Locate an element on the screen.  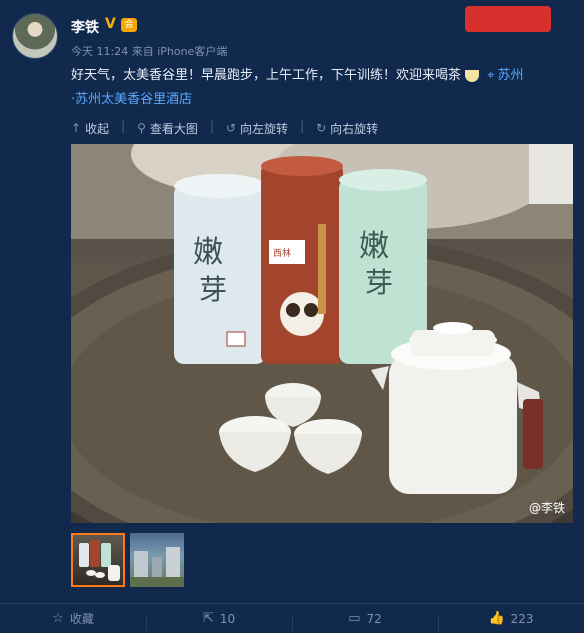
post-time: 今天 11:24 is located at coordinates (99, 51).